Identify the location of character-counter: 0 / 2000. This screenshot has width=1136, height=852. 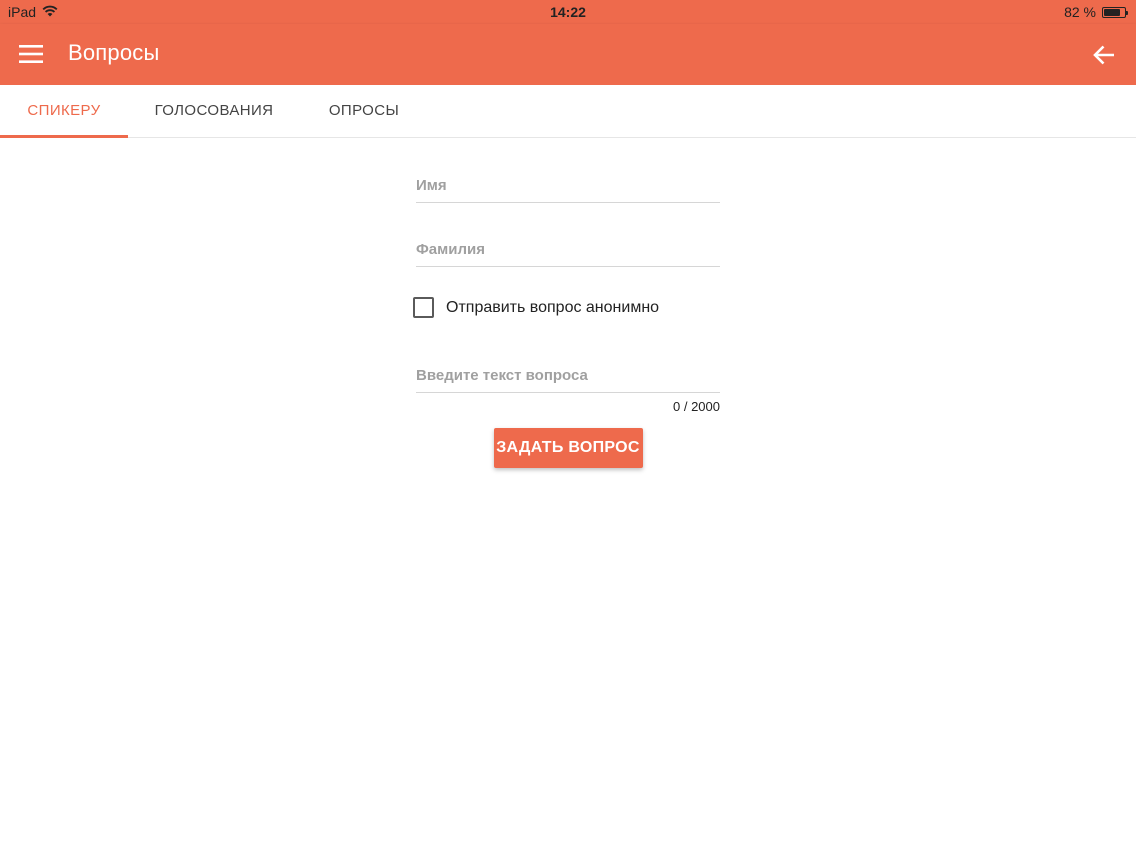
(696, 406).